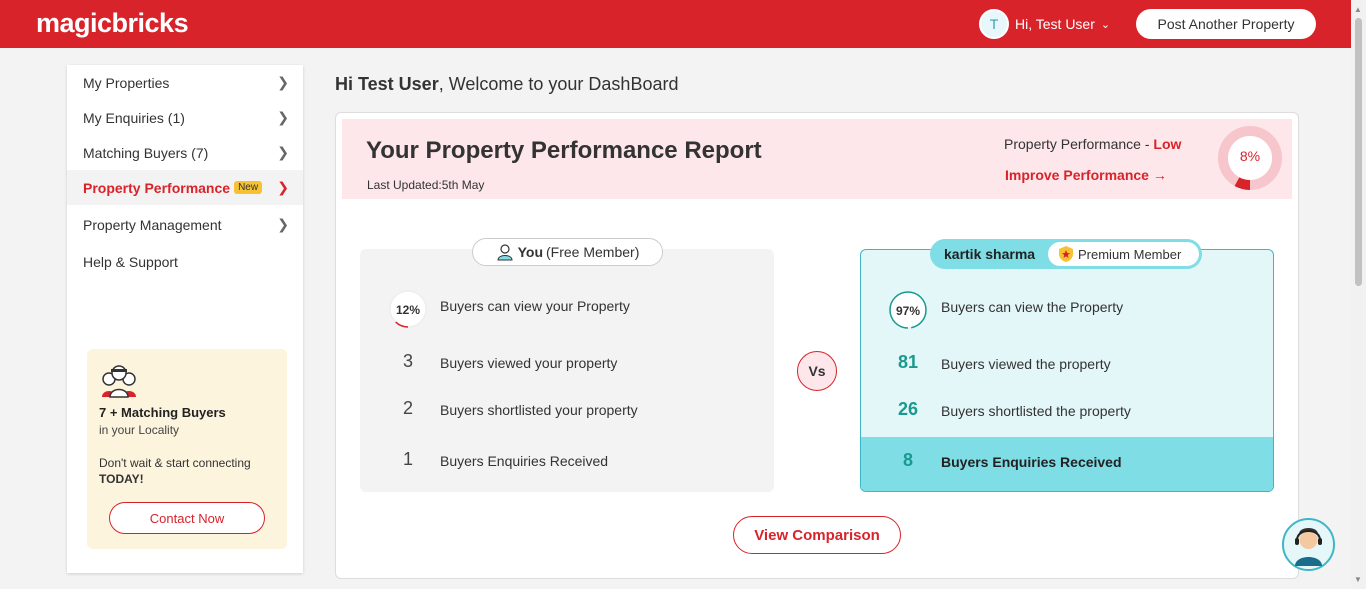  I want to click on you-shortlisted-text: Buyers shortlisted your property, so click(539, 410).